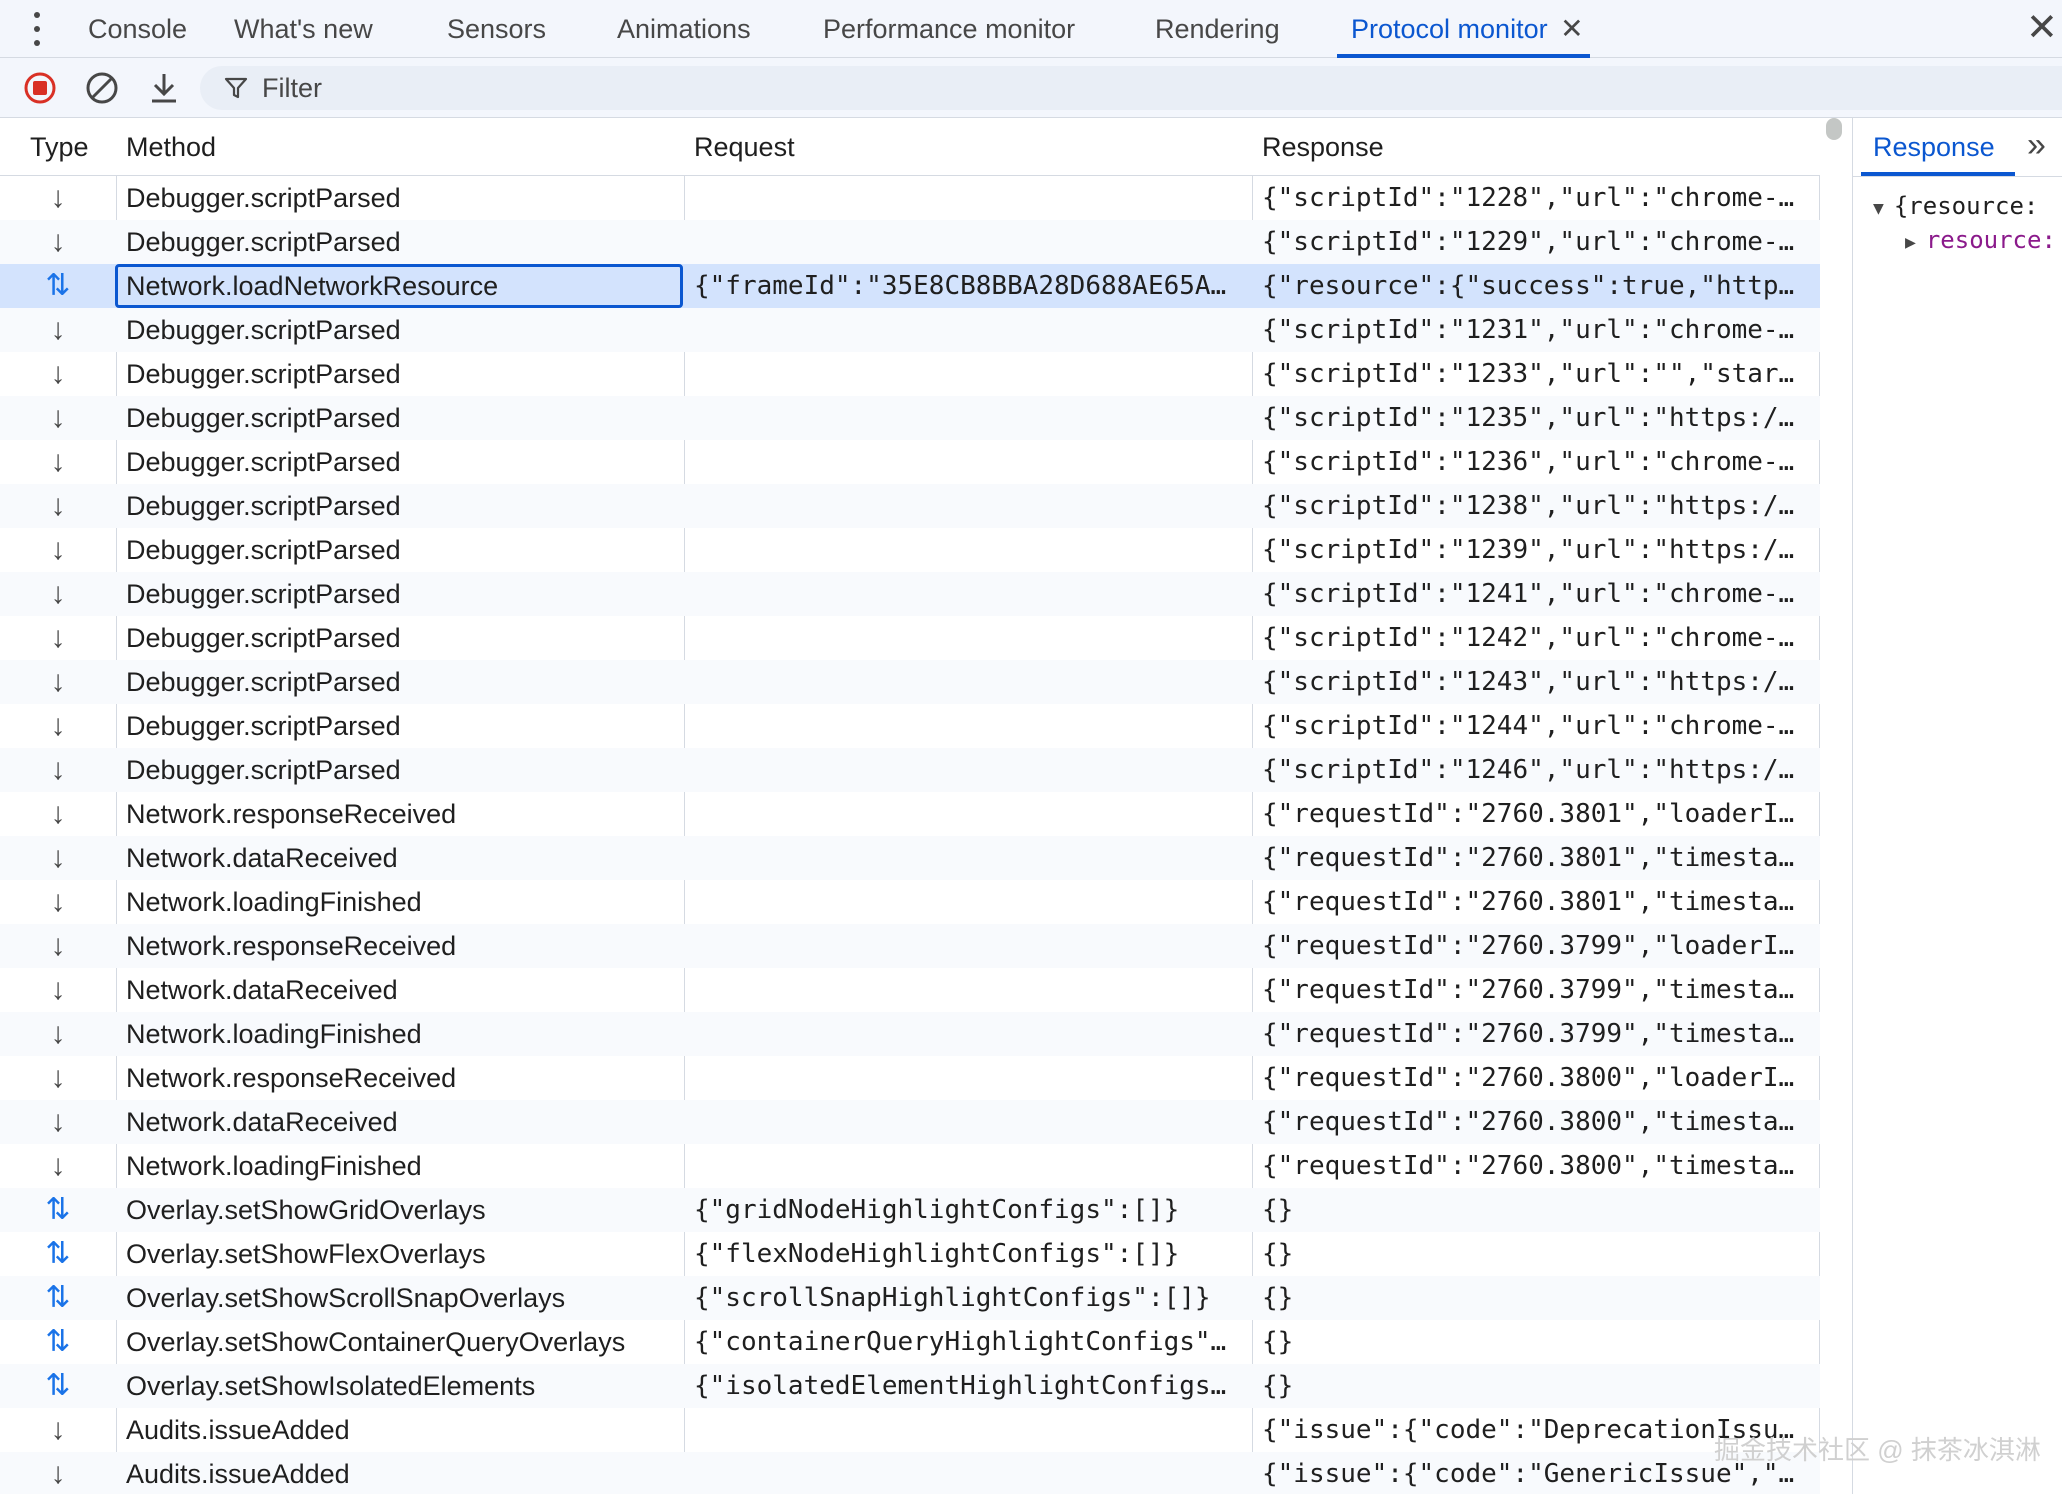 Image resolution: width=2062 pixels, height=1494 pixels. Describe the element at coordinates (40, 88) in the screenshot. I see `record-stop-icon` at that location.